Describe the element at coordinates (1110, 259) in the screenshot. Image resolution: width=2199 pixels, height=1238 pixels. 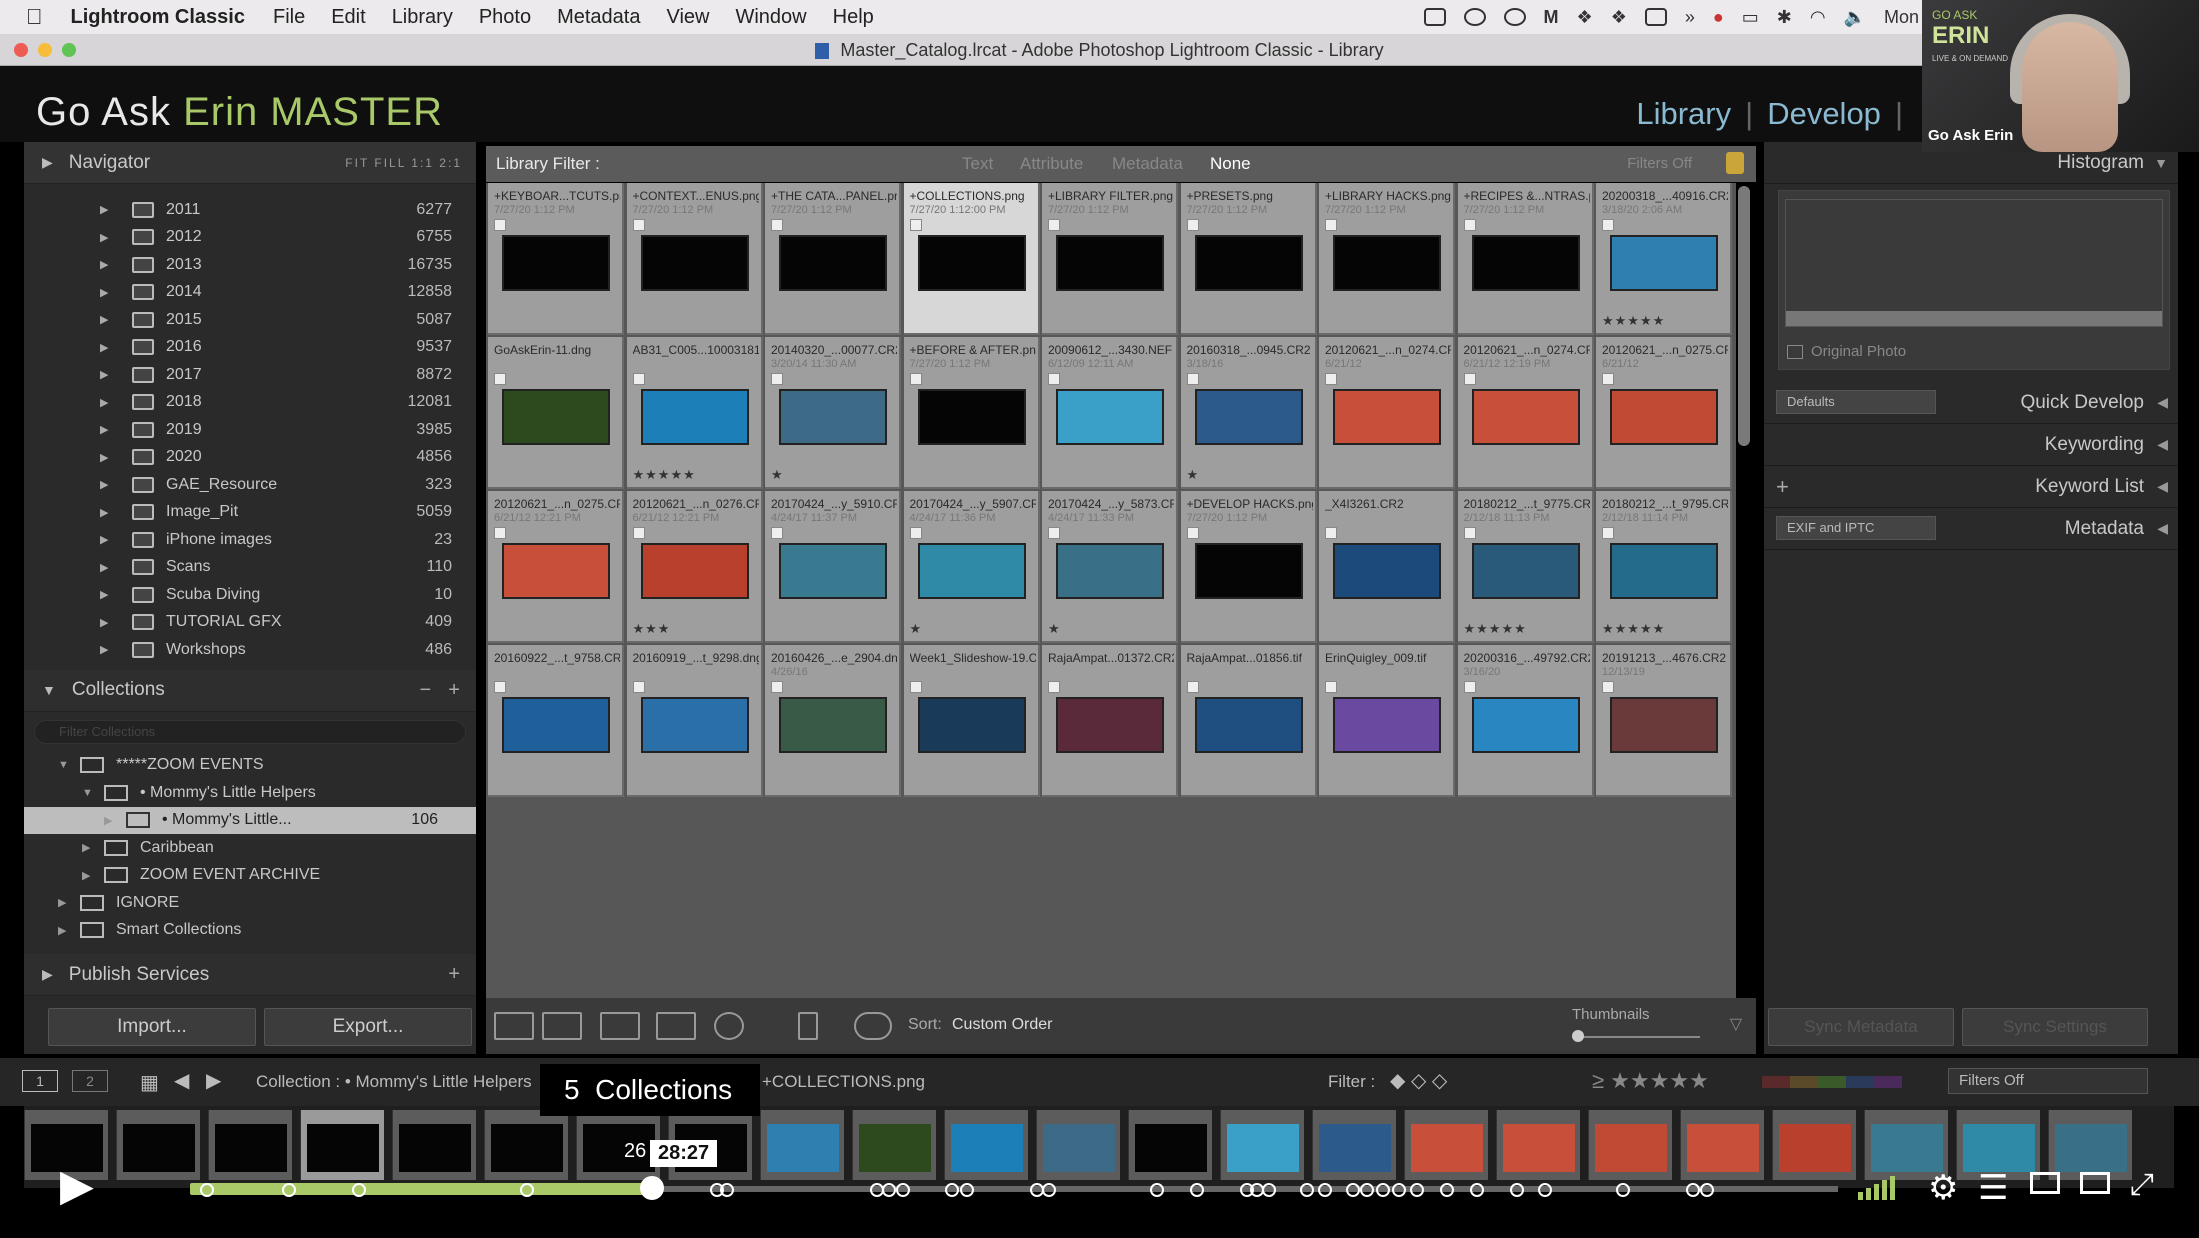
I see `grid-cell: +LIBRARY FILTER.png 7/27/20 1:12 PM` at that location.